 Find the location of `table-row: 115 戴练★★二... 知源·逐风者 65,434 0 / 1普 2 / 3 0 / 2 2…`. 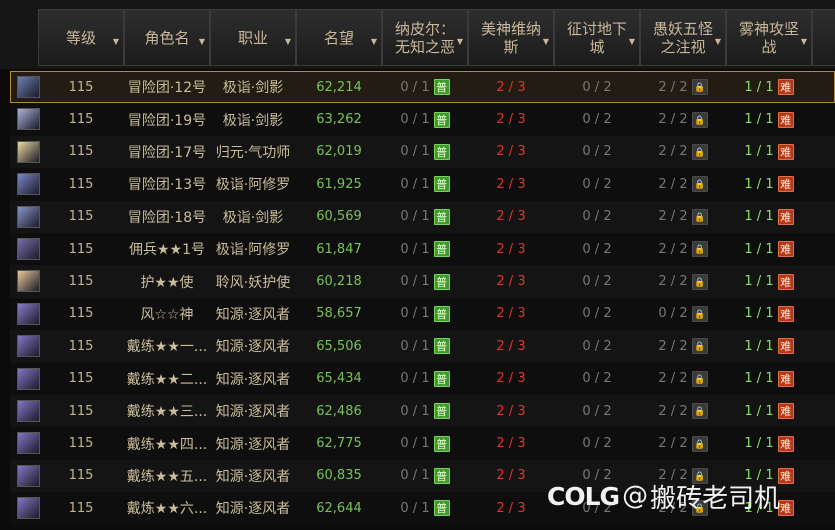

table-row: 115 戴练★★二... 知源·逐风者 65,434 0 / 1普 2 / 3 0 / 2 2… is located at coordinates (422, 378).